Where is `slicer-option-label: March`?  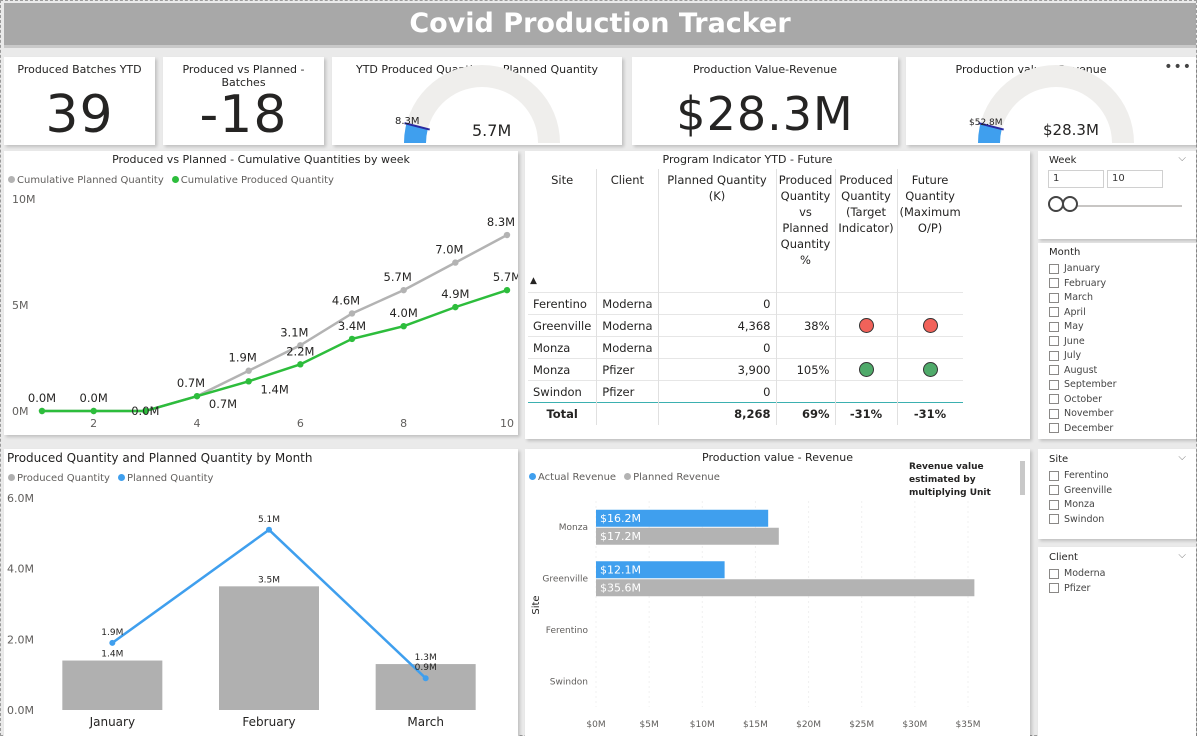 slicer-option-label: March is located at coordinates (1078, 297).